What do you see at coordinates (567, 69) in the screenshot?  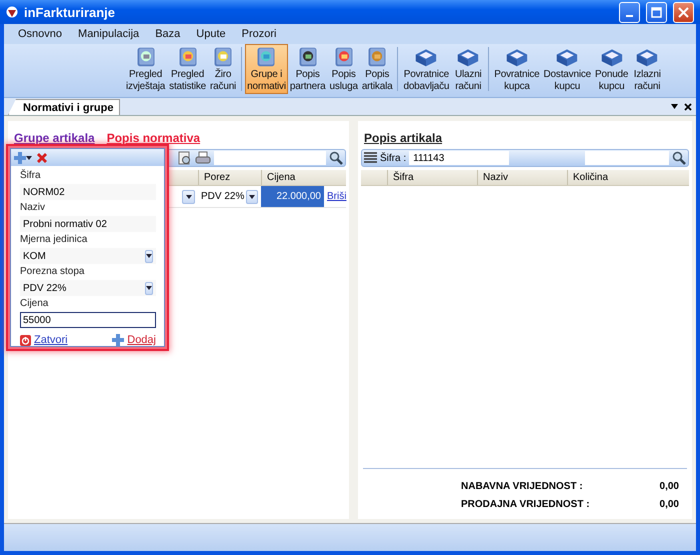 I see `toolbar-button: Dostavnice kupcu` at bounding box center [567, 69].